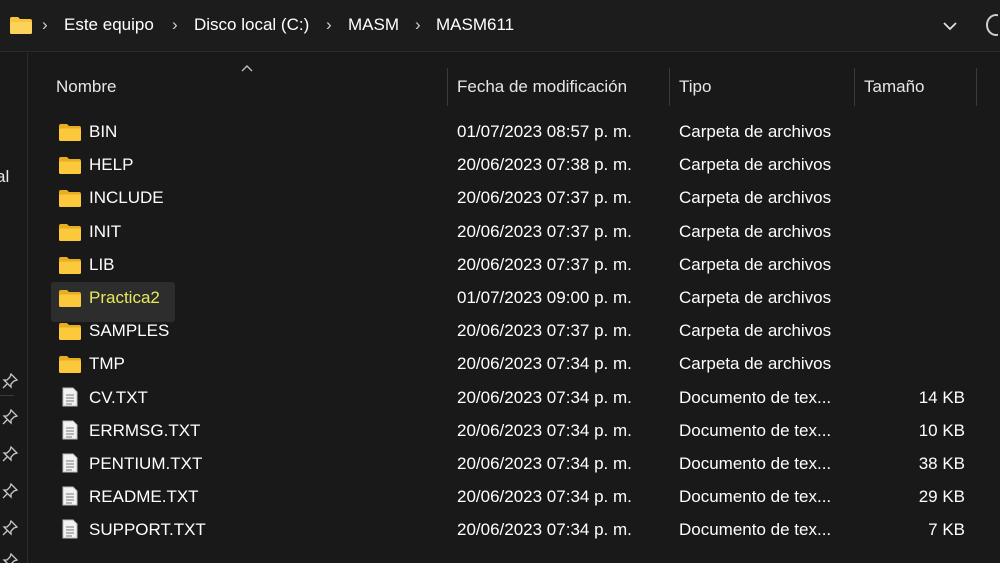  I want to click on navigation-pane: al, so click(14, 308).